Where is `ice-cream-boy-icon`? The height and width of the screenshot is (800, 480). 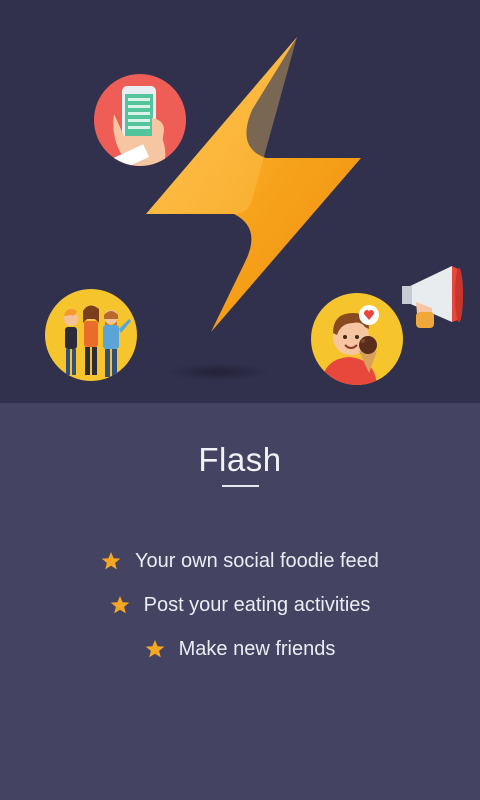 ice-cream-boy-icon is located at coordinates (357, 339).